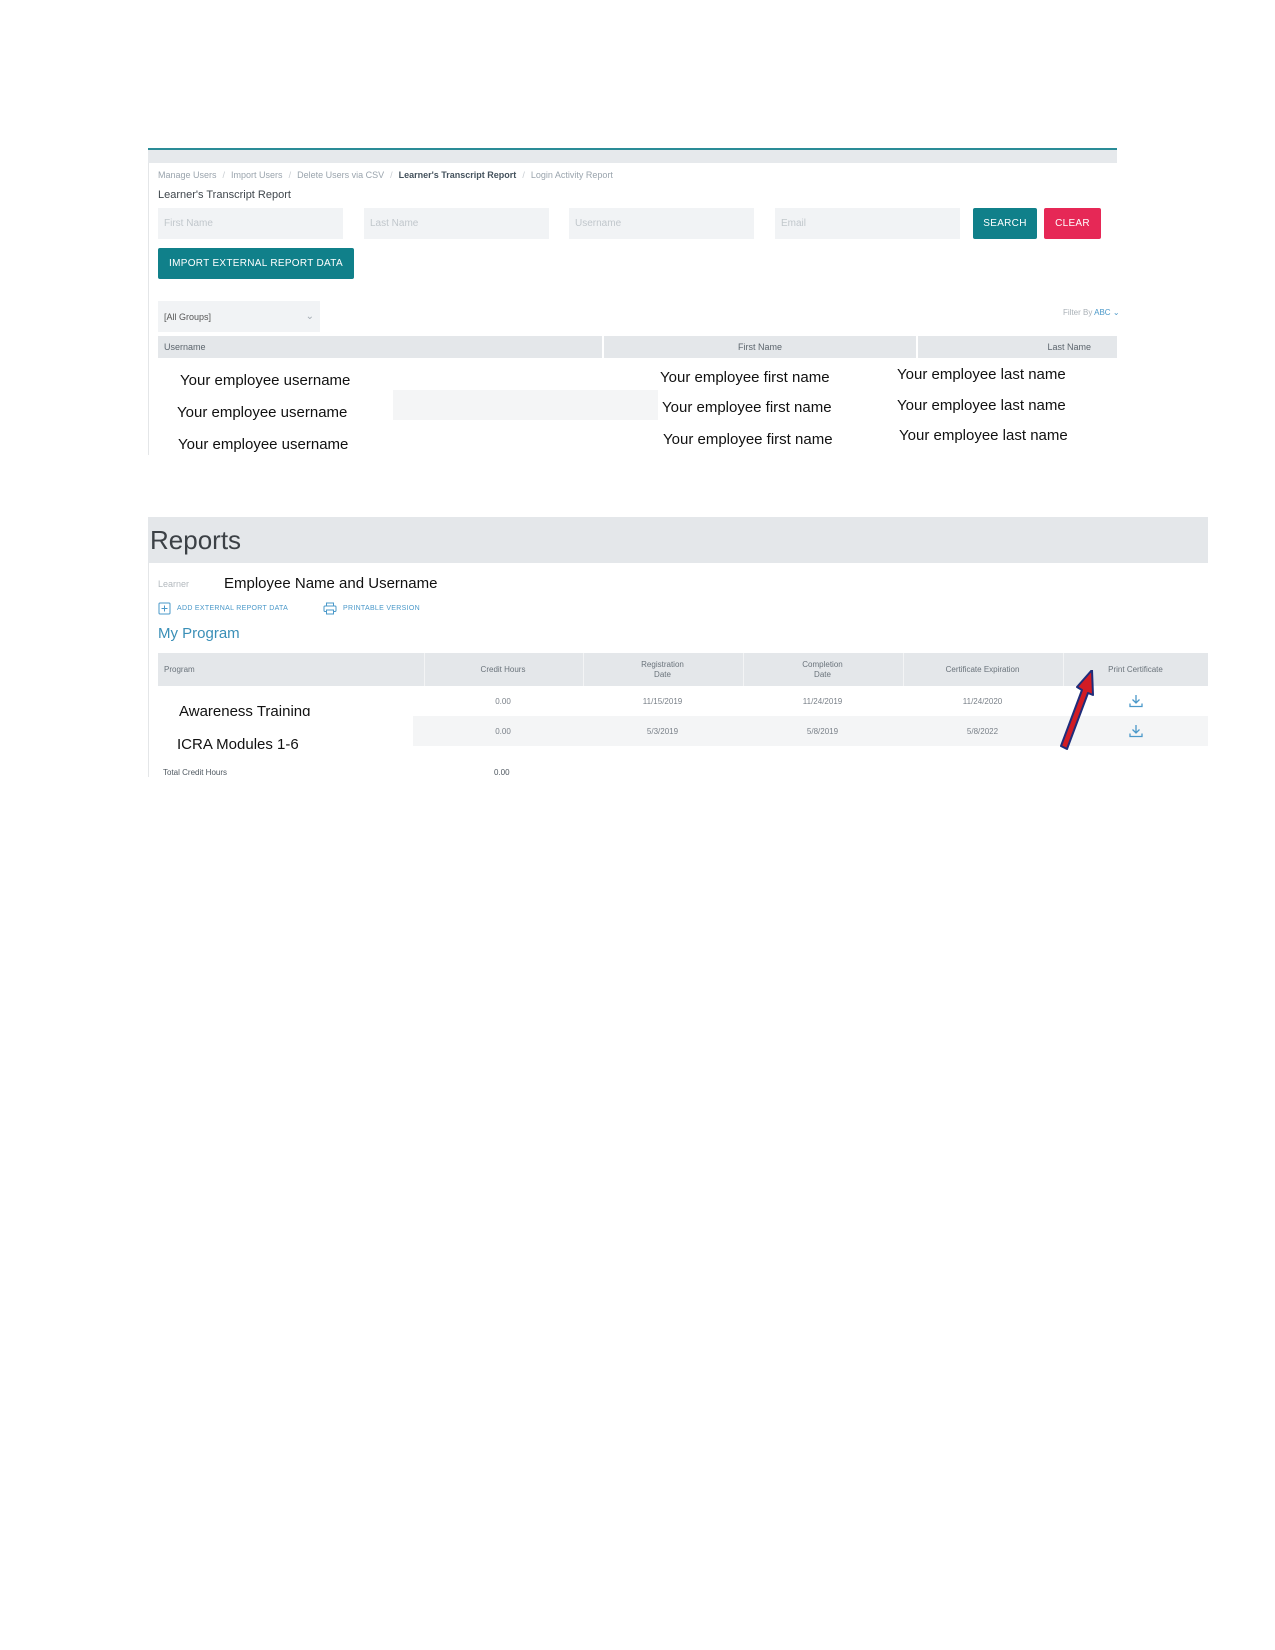 This screenshot has height=1650, width=1275. Describe the element at coordinates (291, 669) in the screenshot. I see `column-header-program: Program` at that location.